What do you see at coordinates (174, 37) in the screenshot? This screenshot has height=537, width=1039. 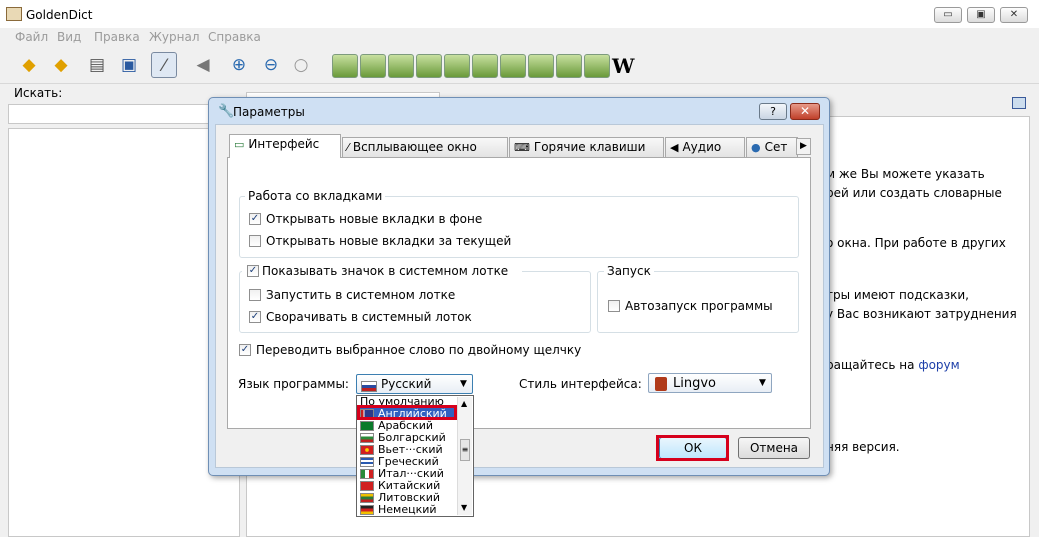 I see `menu-history: Журнал` at bounding box center [174, 37].